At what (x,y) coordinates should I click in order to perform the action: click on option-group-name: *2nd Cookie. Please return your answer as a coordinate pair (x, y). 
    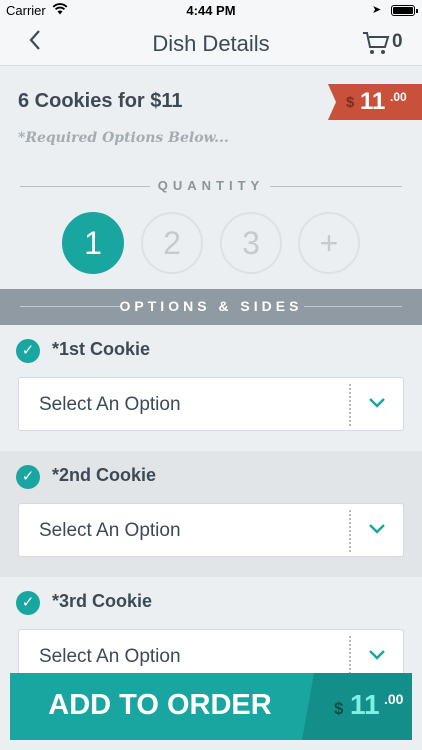
    Looking at the image, I should click on (104, 475).